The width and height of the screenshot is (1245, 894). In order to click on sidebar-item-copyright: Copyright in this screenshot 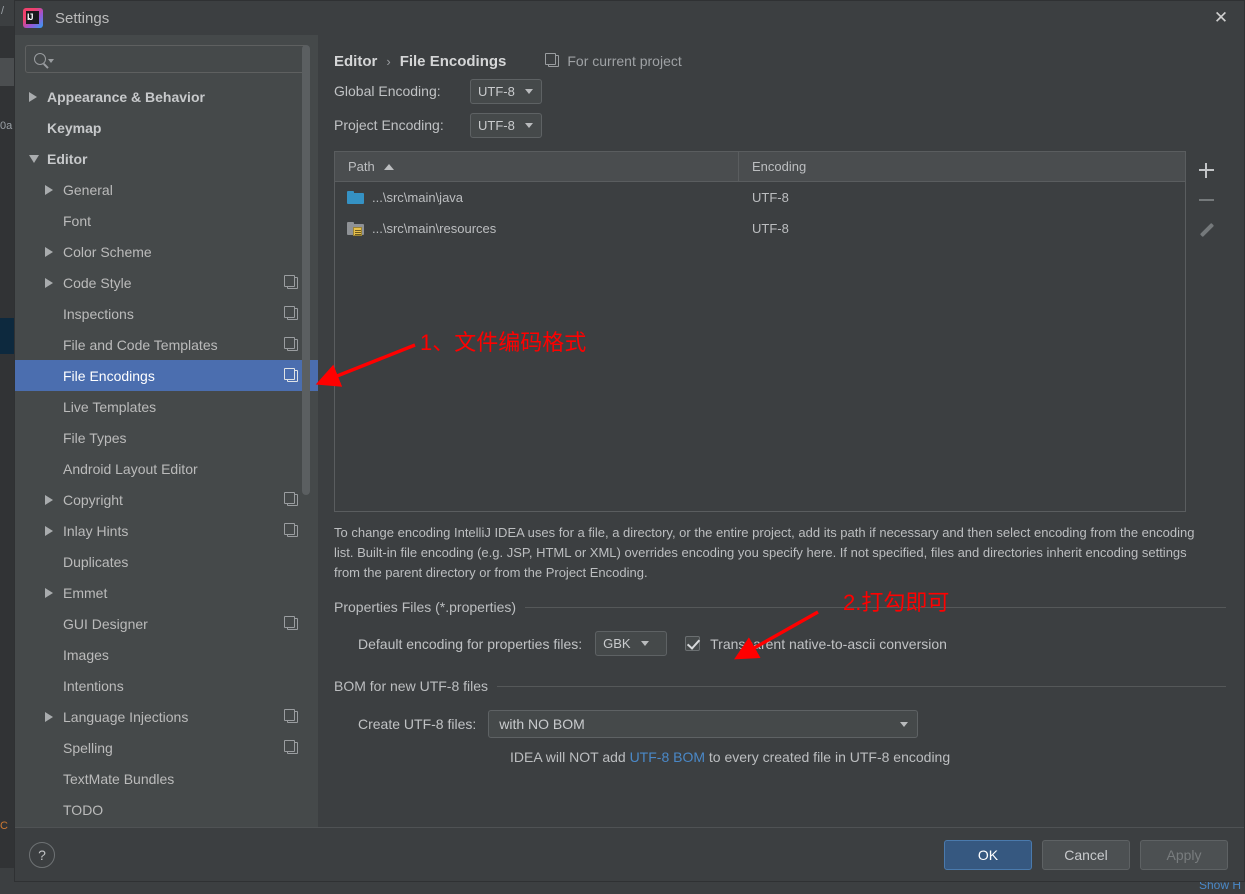, I will do `click(166, 499)`.